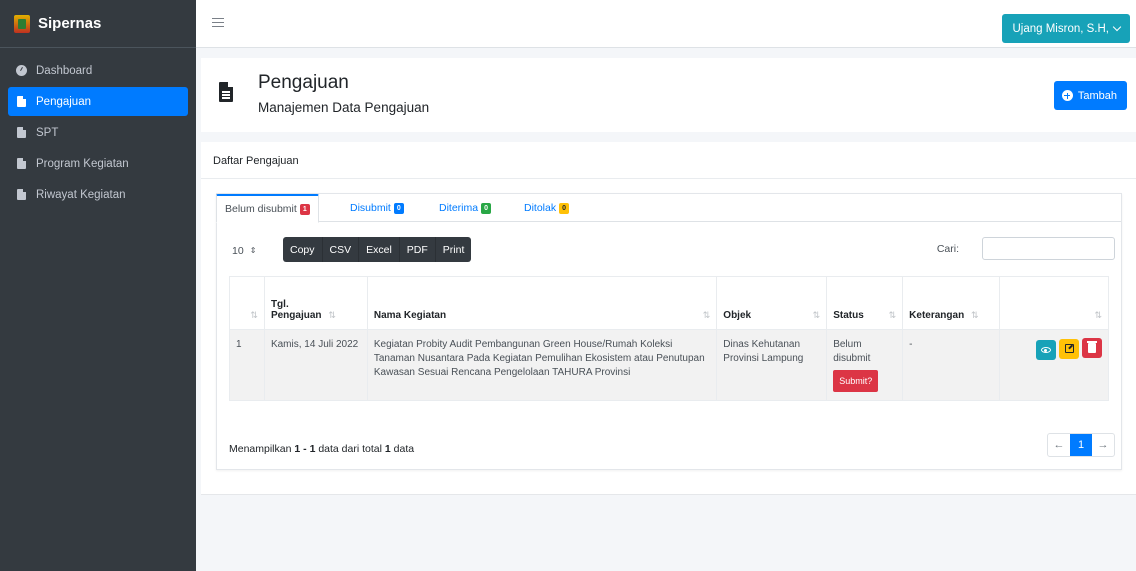 The height and width of the screenshot is (571, 1136). What do you see at coordinates (350, 449) in the screenshot?
I see `info-text: data dari total` at bounding box center [350, 449].